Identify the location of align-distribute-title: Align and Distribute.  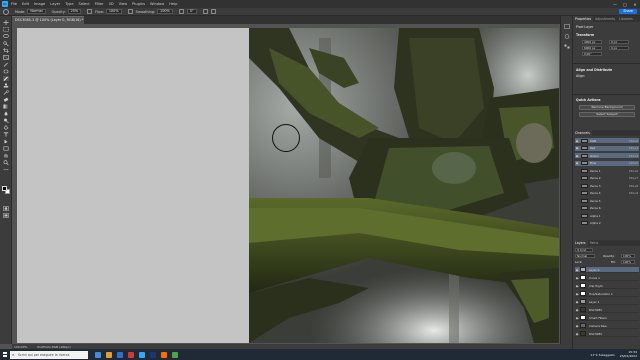
(594, 70).